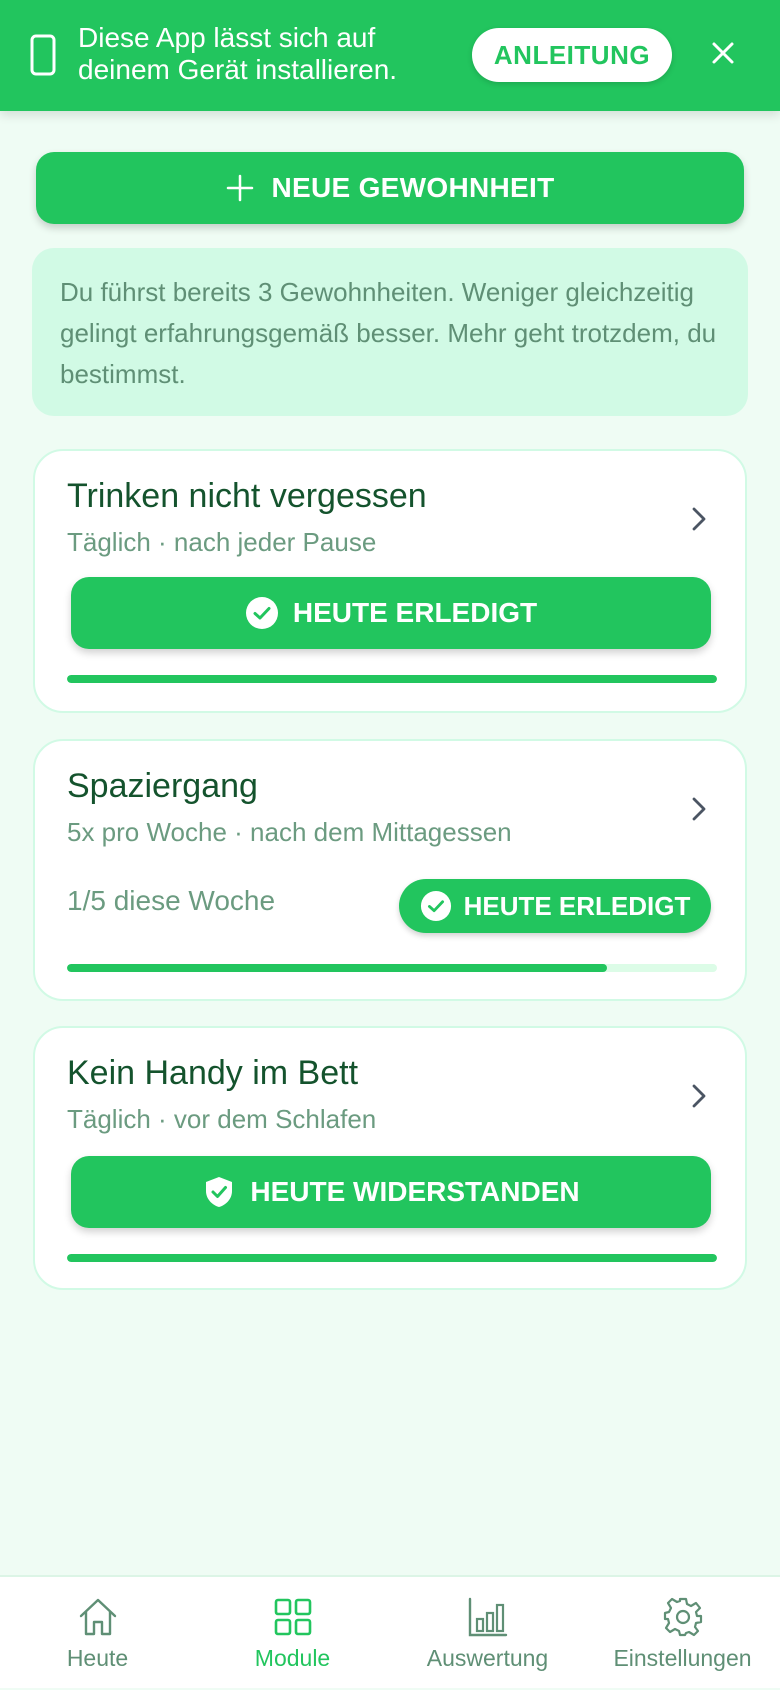 This screenshot has height=1690, width=780. I want to click on nav-label: Einstellungen, so click(682, 1658).